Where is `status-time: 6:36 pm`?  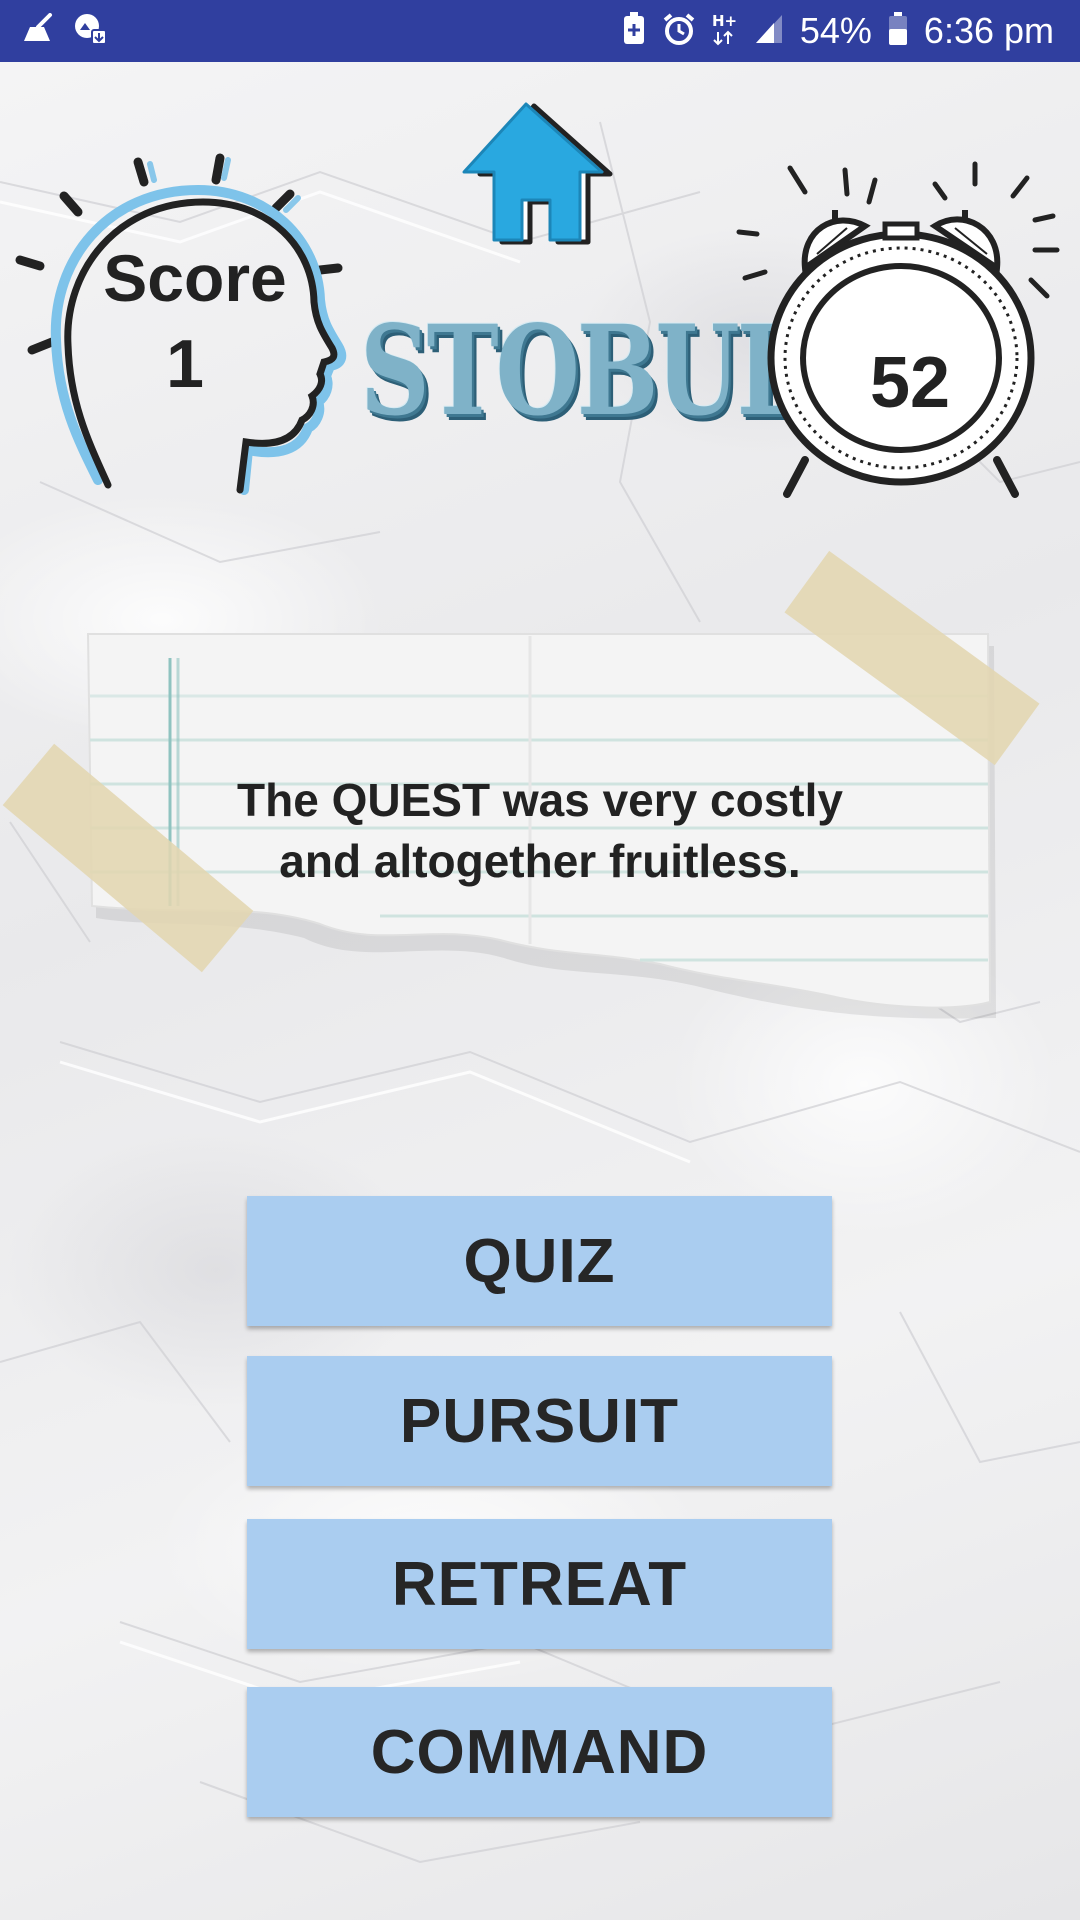 status-time: 6:36 pm is located at coordinates (988, 30).